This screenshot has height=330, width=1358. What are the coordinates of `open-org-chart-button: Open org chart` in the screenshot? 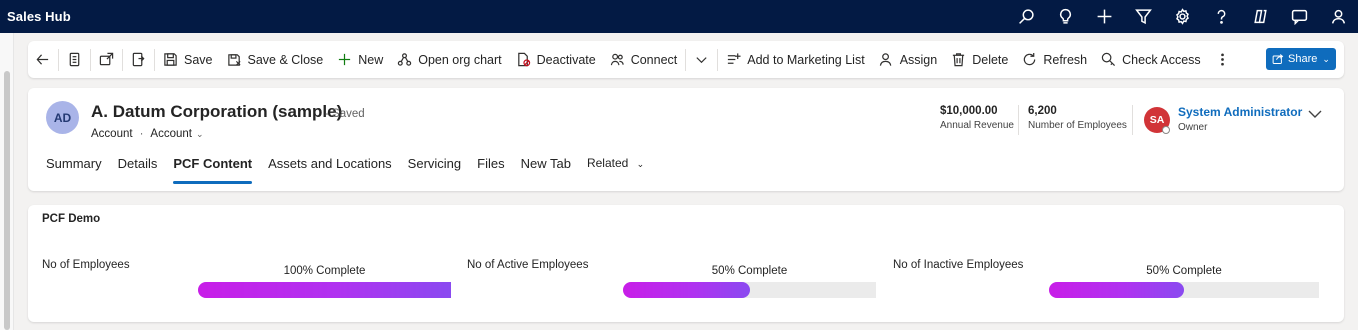 It's located at (449, 59).